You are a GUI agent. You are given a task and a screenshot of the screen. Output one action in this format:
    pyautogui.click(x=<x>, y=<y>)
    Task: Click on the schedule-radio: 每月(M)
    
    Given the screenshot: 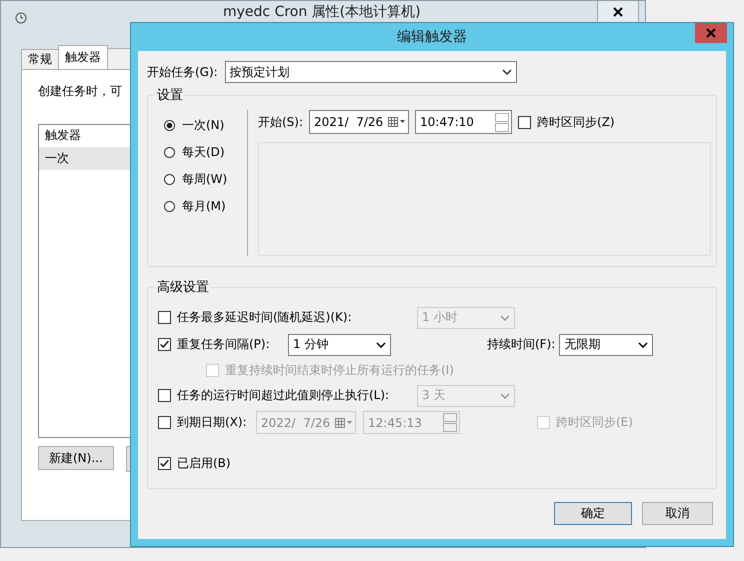 What is the action you would take?
    pyautogui.click(x=195, y=206)
    